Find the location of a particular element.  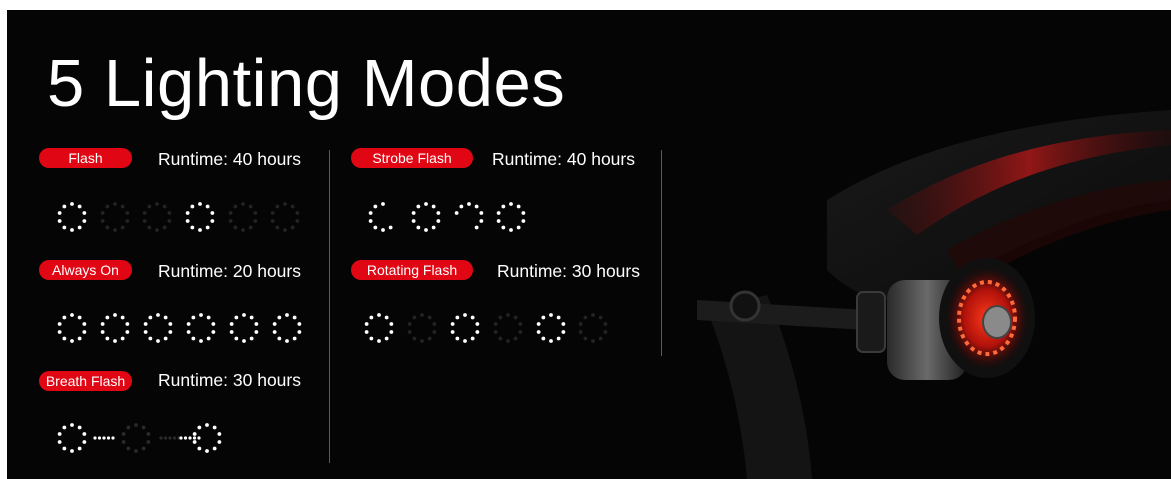

mode-badge-rotating-flash: Rotating Flash is located at coordinates (412, 270).